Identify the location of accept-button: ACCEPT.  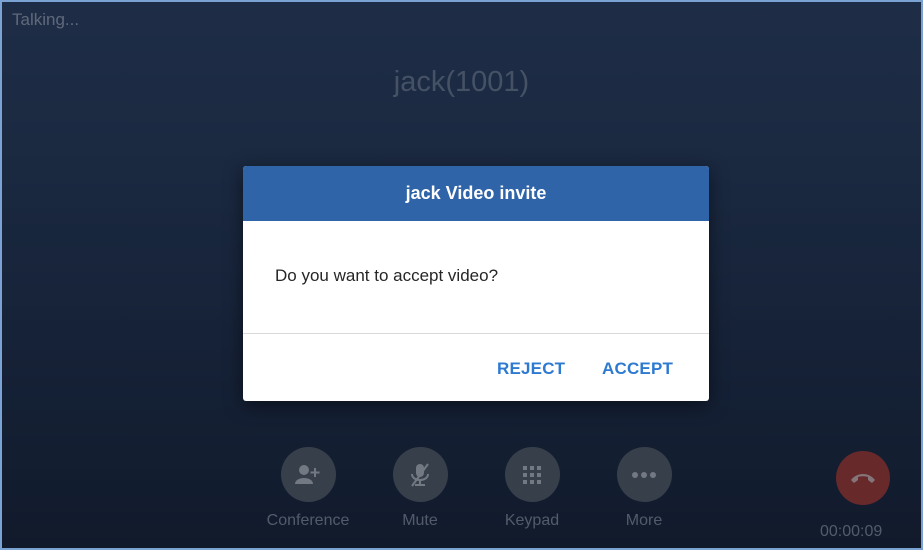
(637, 369).